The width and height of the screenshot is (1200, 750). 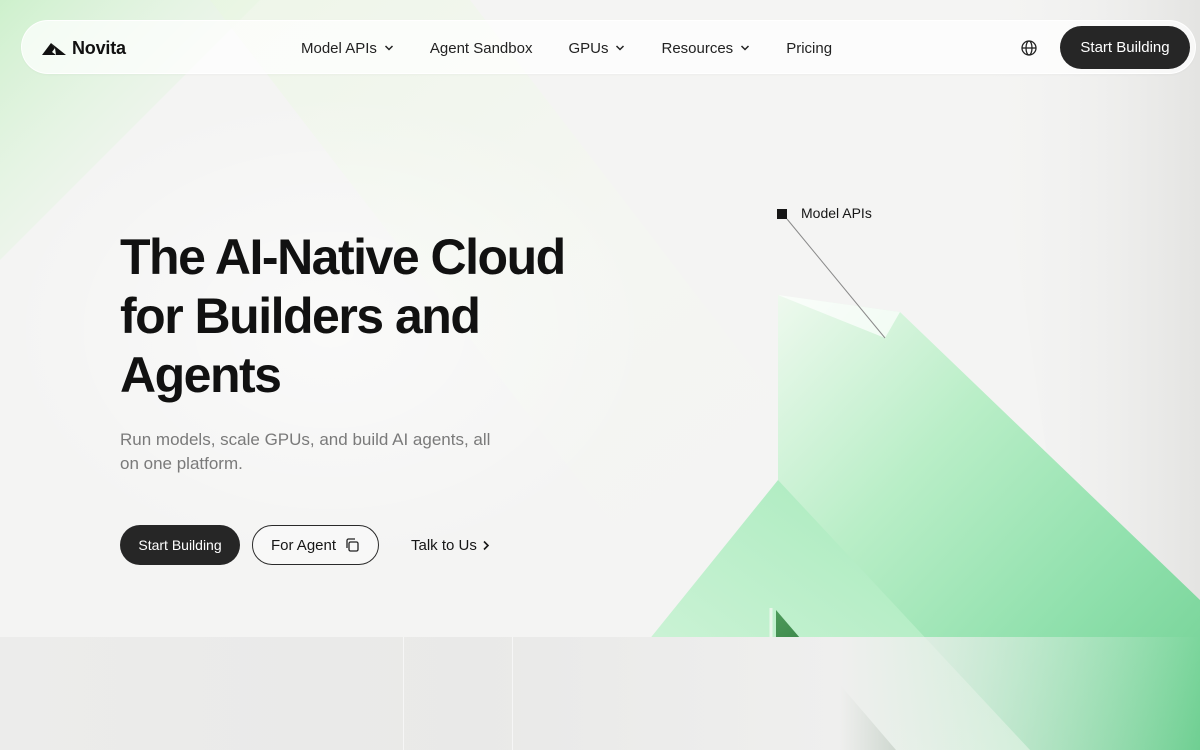 What do you see at coordinates (697, 48) in the screenshot?
I see `nav-item-label: Resources` at bounding box center [697, 48].